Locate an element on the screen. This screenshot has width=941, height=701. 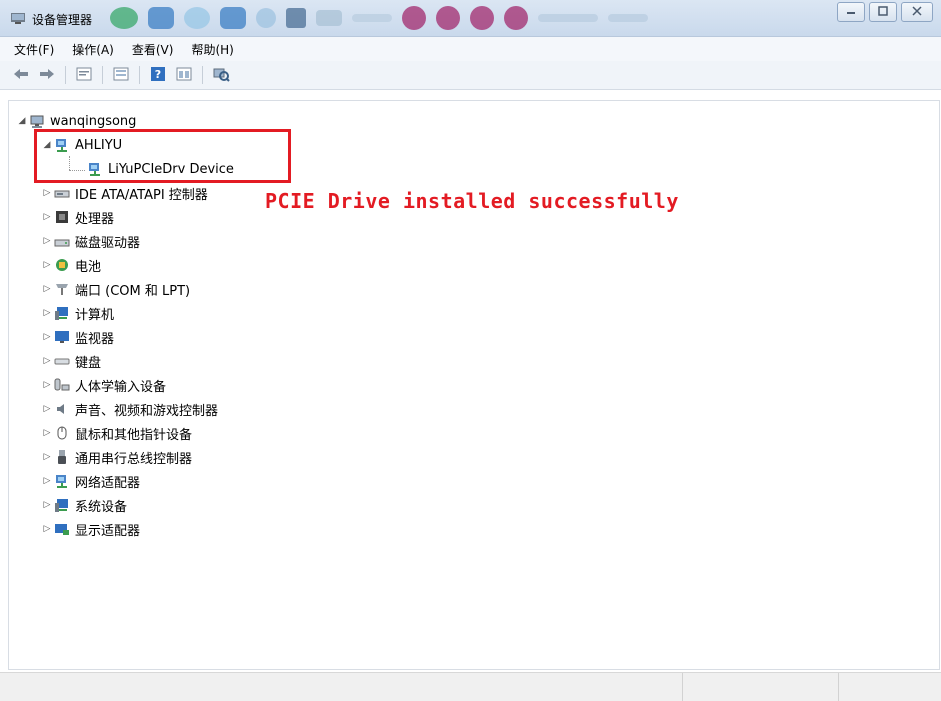
hid-icon is located at coordinates (62, 385).